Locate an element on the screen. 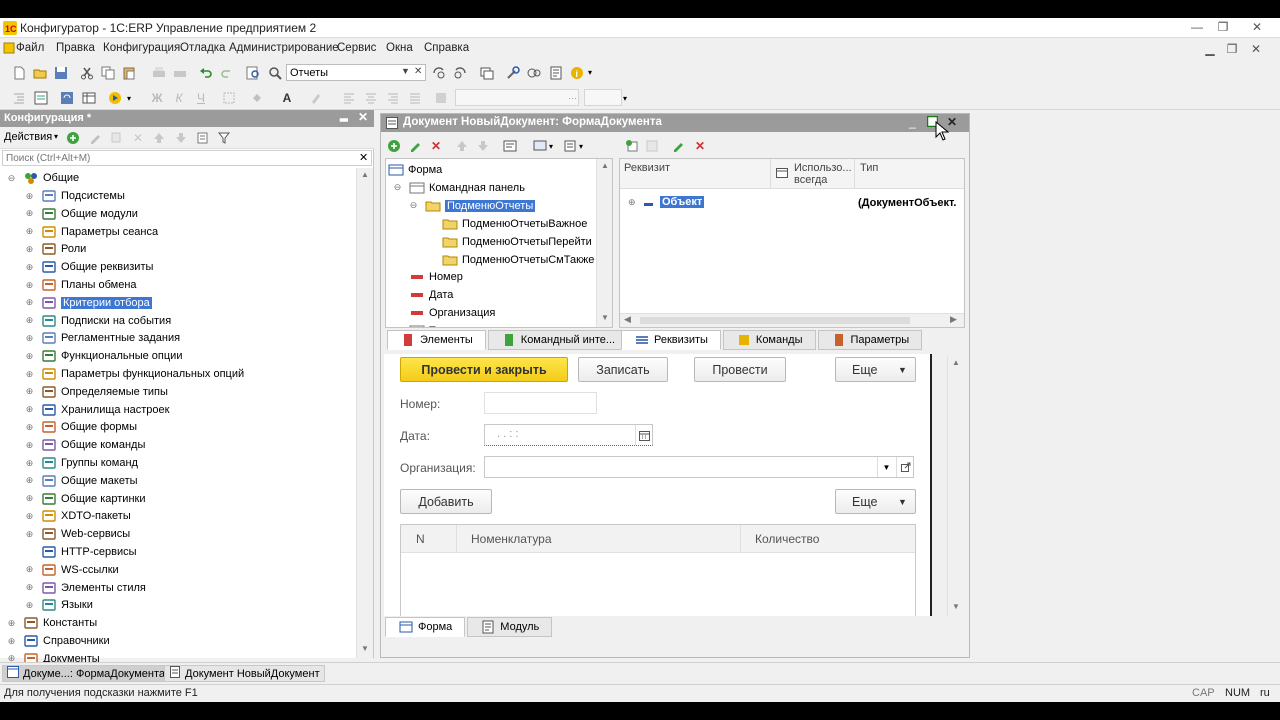 This screenshot has height=720, width=1280. delete-attribute-icon: ✕ is located at coordinates (700, 146).